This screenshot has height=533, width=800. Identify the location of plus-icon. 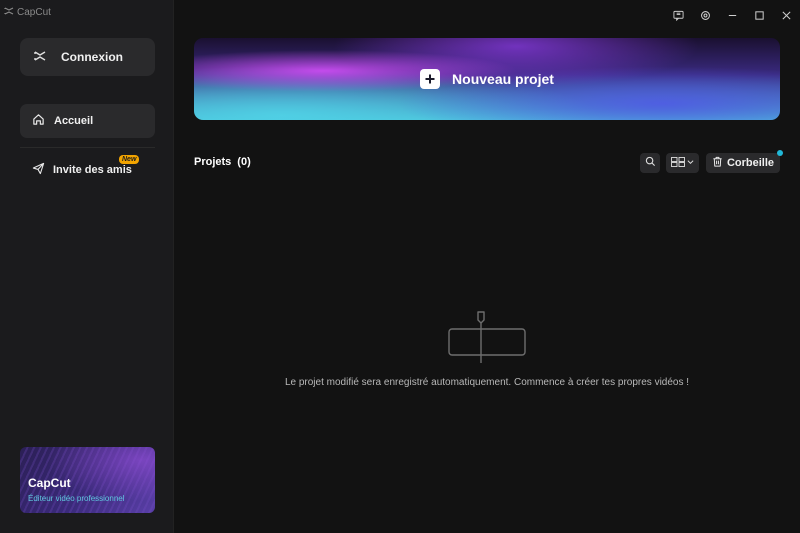
(430, 79).